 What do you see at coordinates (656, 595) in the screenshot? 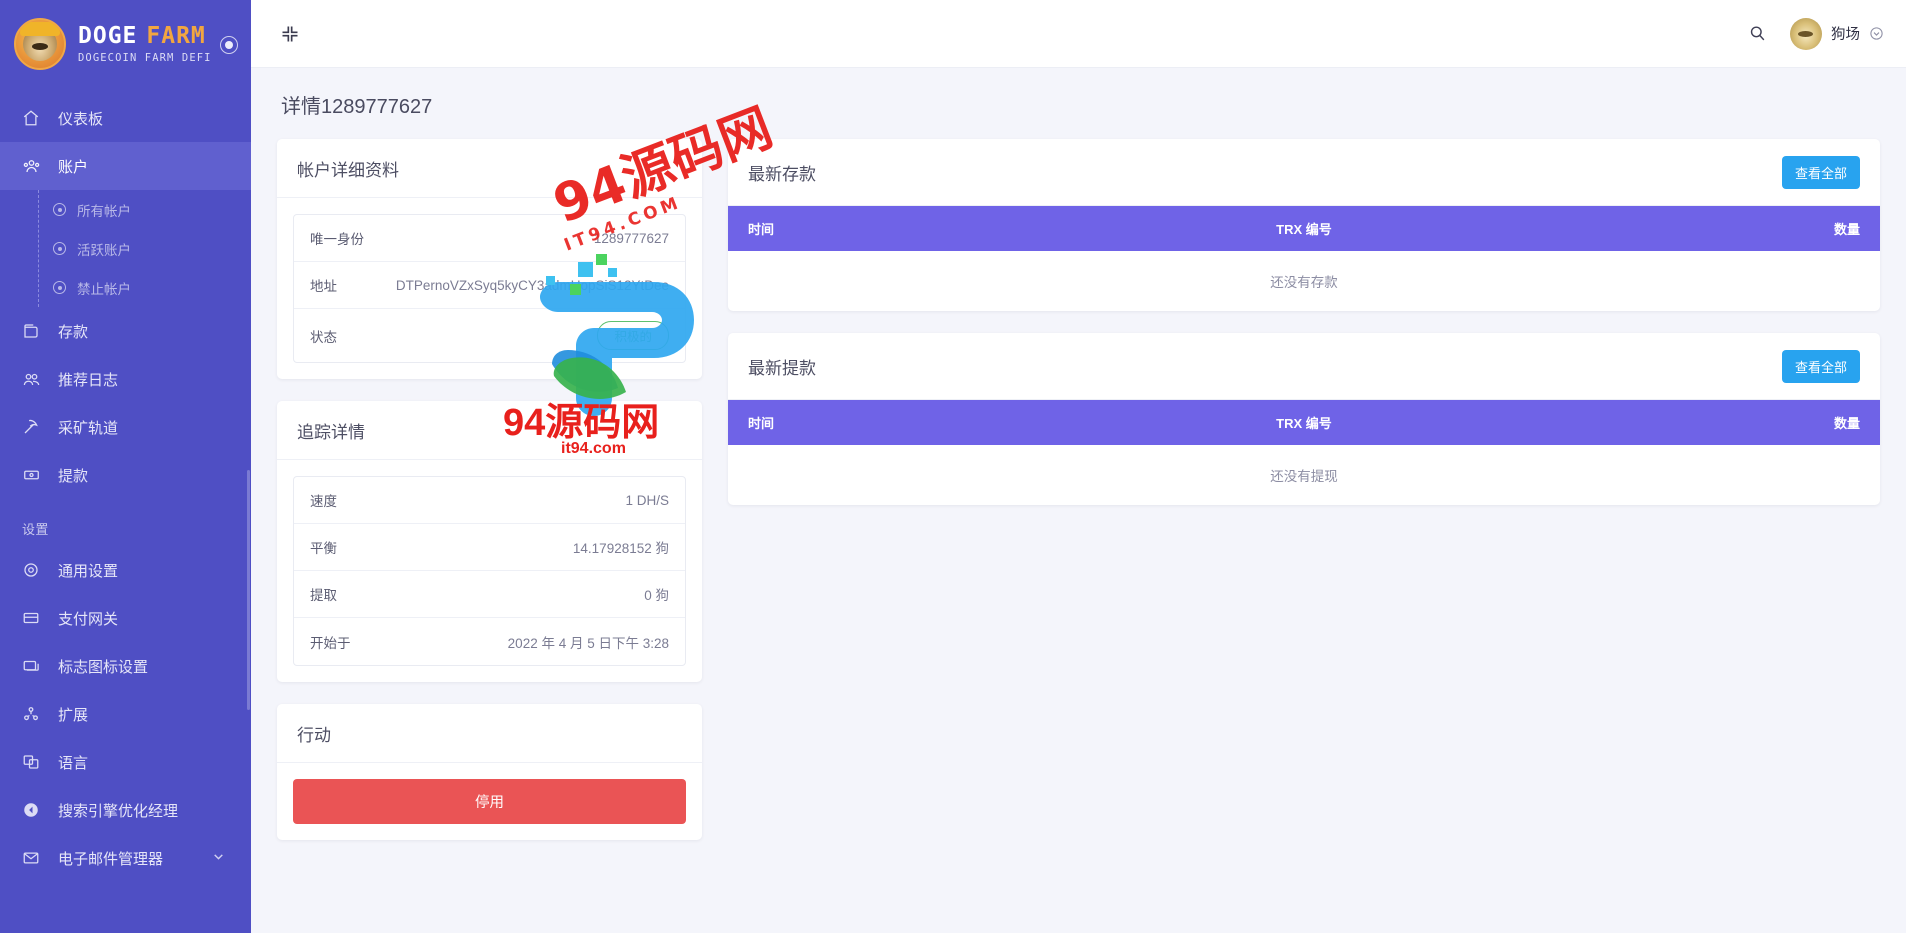
I see `row-value: 0 狗` at bounding box center [656, 595].